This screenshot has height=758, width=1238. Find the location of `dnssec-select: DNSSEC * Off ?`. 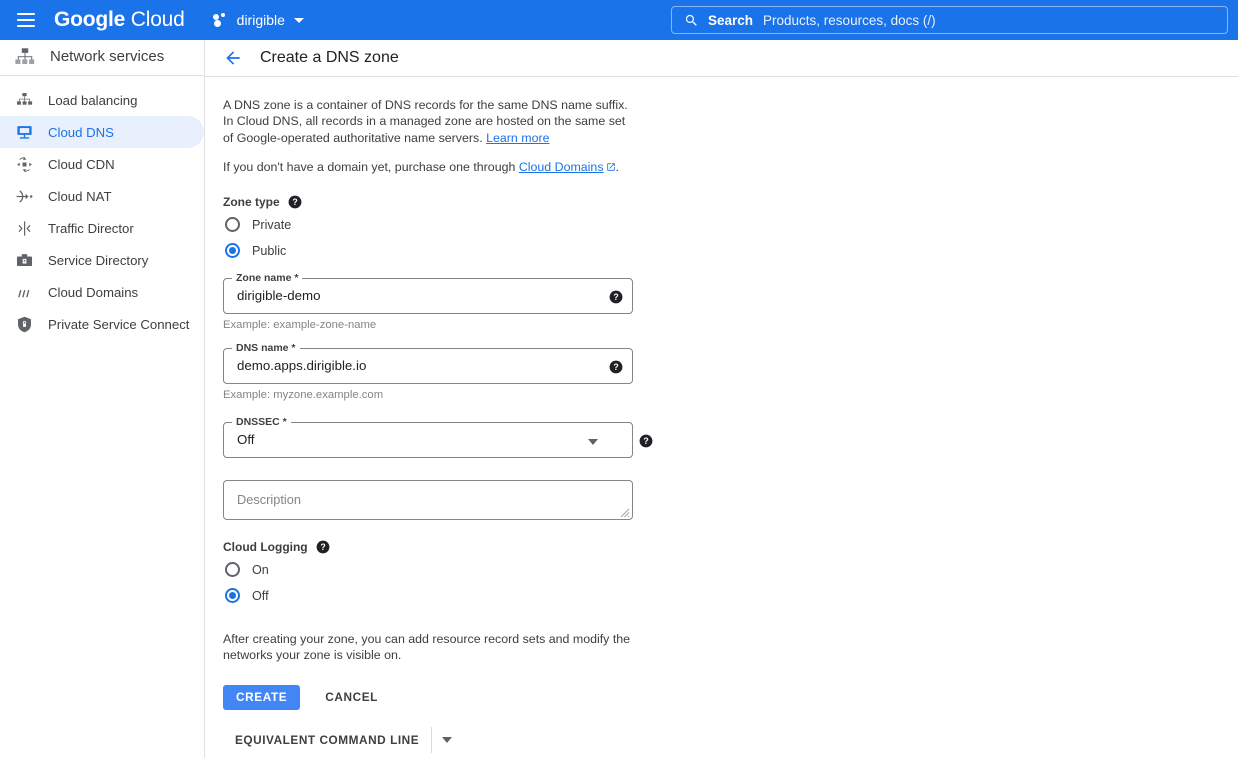

dnssec-select: DNSSEC * Off ? is located at coordinates (438, 437).